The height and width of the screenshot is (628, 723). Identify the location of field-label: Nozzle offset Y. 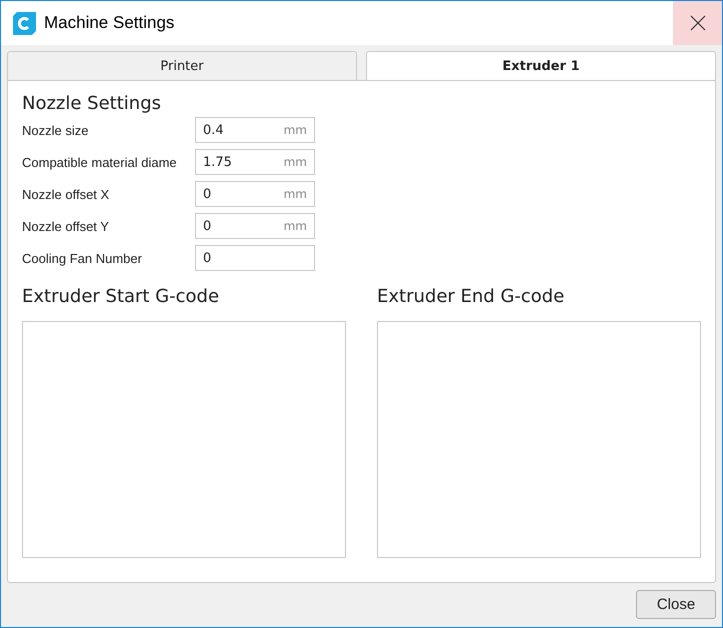
(66, 226).